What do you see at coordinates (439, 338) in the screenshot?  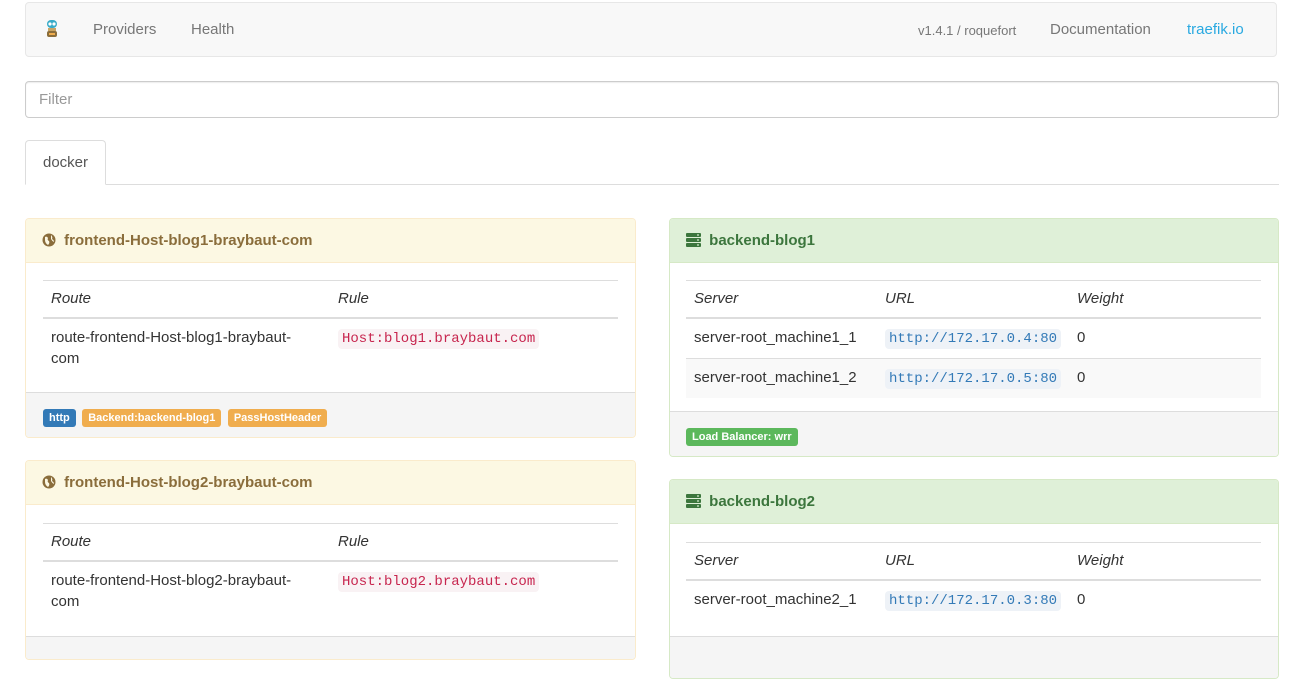 I see `rule-code: Host:blog1.braybaut.com` at bounding box center [439, 338].